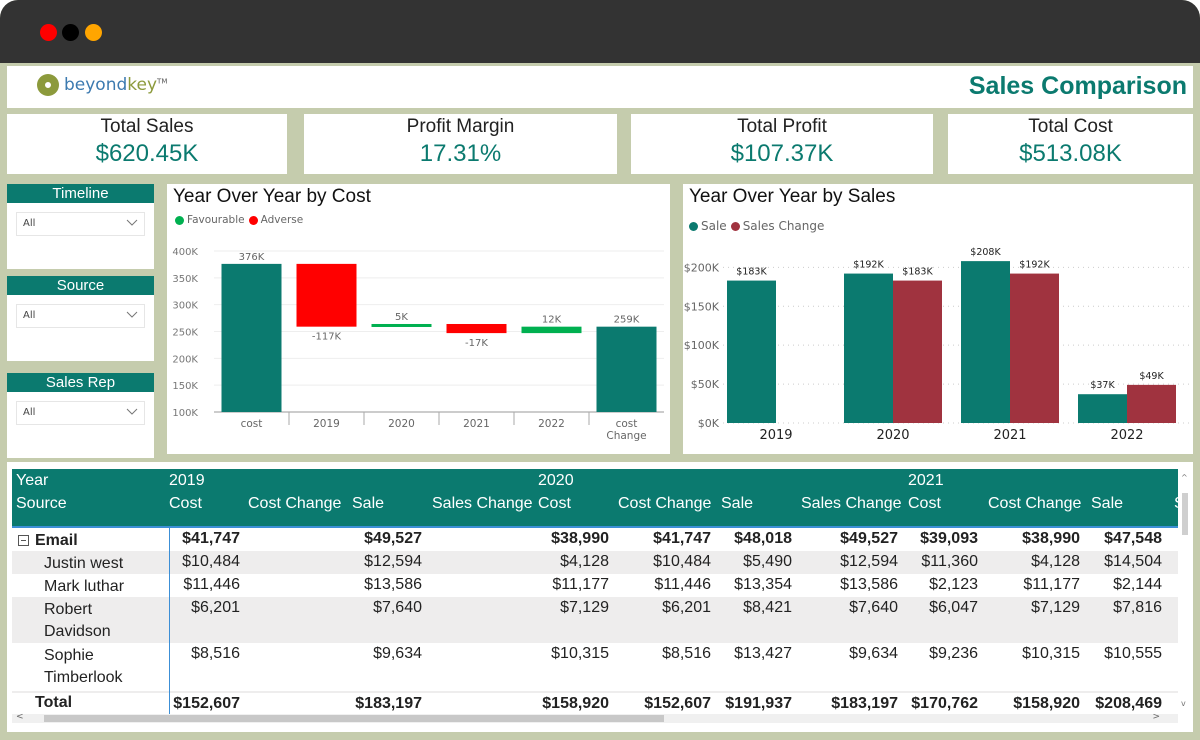 The width and height of the screenshot is (1200, 740). I want to click on scroll-down-icon: v, so click(1183, 703).